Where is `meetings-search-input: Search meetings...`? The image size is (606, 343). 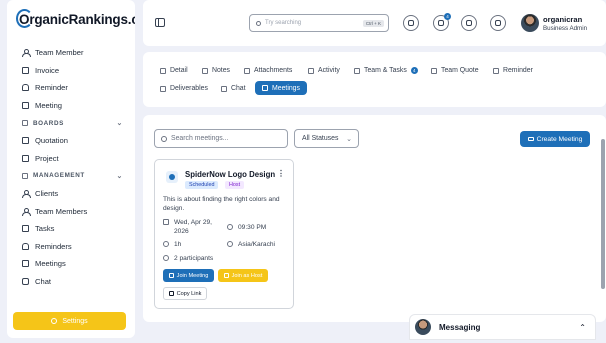 meetings-search-input: Search meetings... is located at coordinates (221, 138).